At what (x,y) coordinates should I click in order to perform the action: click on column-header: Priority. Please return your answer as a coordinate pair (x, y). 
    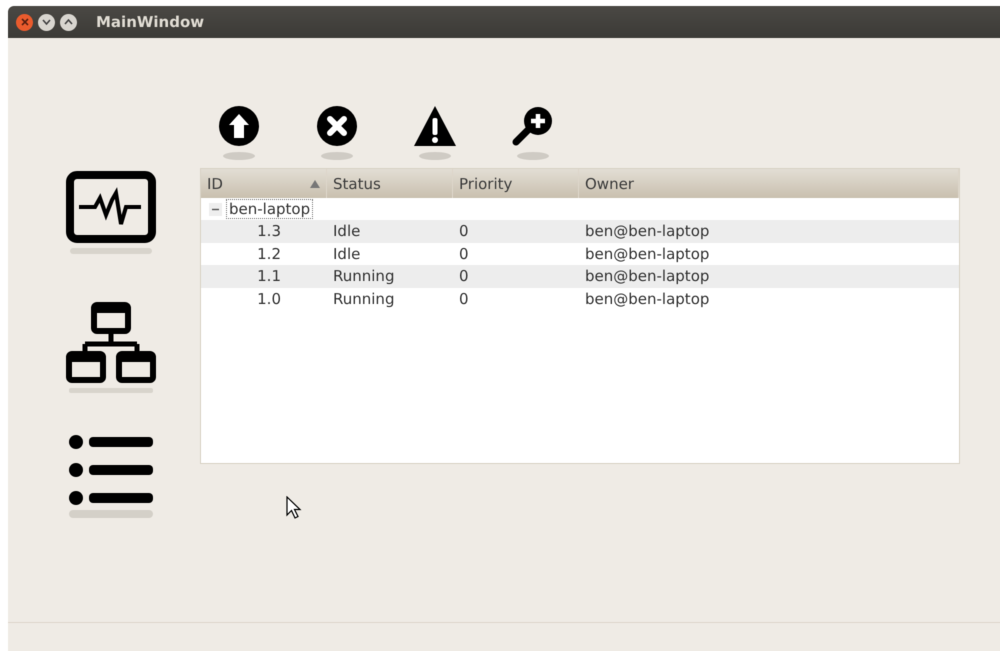
    Looking at the image, I should click on (516, 183).